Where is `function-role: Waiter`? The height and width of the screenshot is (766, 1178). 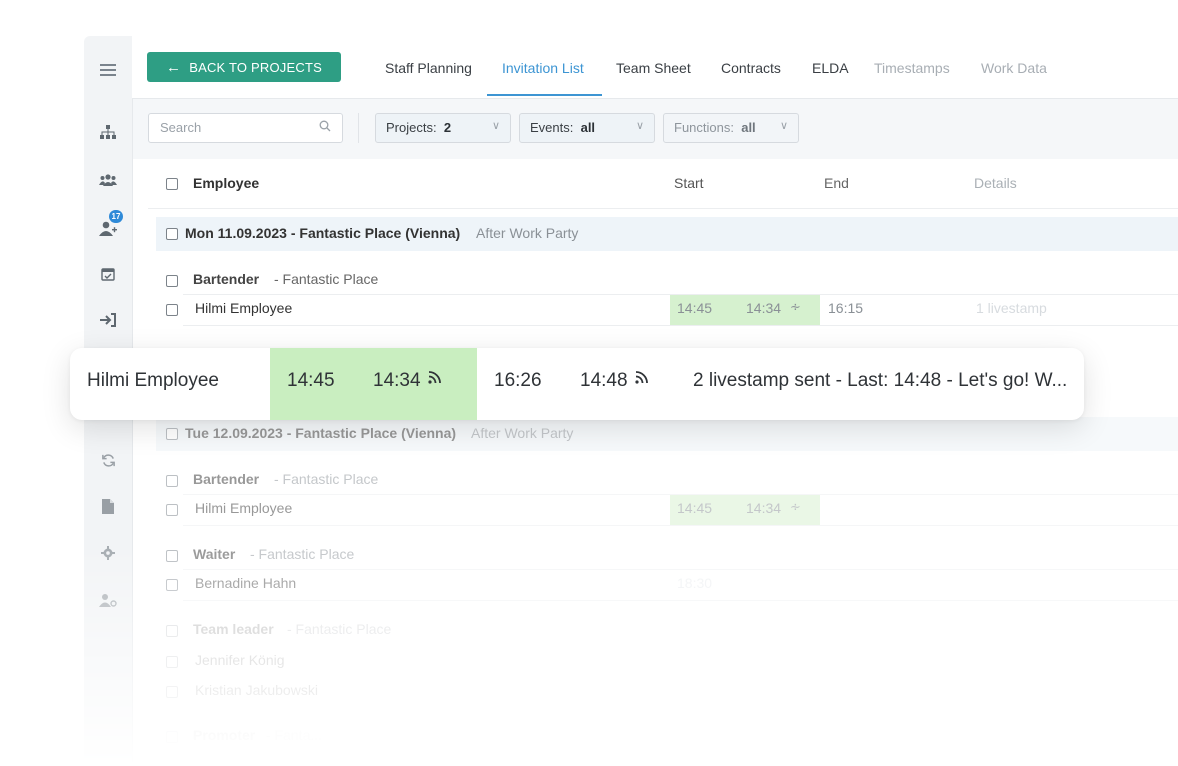
function-role: Waiter is located at coordinates (214, 554).